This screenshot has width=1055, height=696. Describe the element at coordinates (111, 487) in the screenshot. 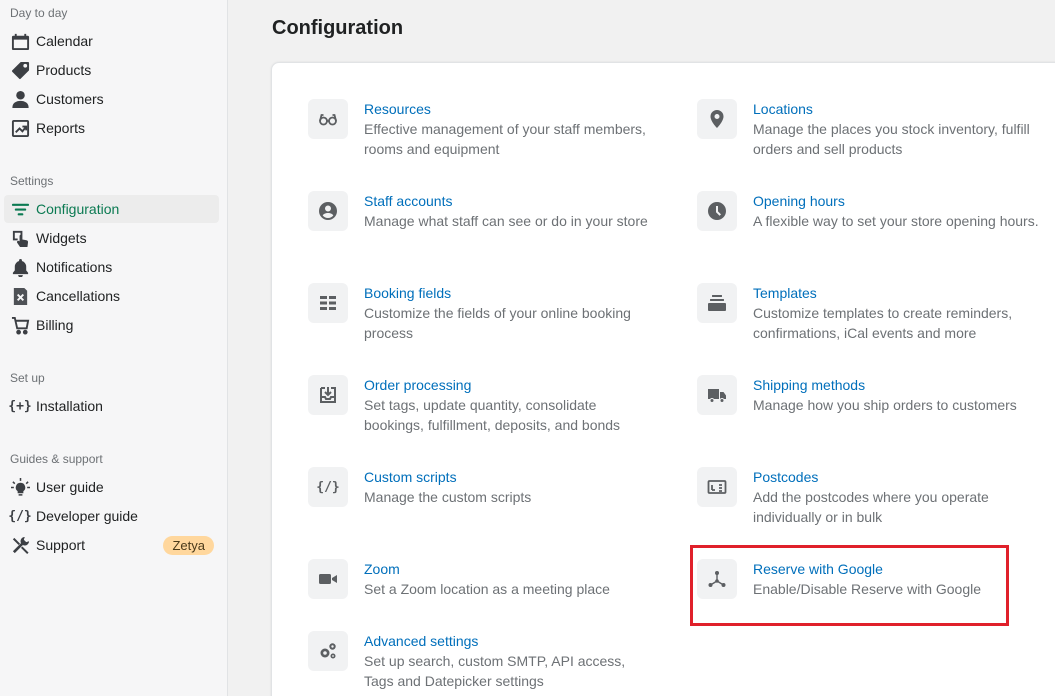

I see `sidebar-item-user-guide: User guide` at that location.